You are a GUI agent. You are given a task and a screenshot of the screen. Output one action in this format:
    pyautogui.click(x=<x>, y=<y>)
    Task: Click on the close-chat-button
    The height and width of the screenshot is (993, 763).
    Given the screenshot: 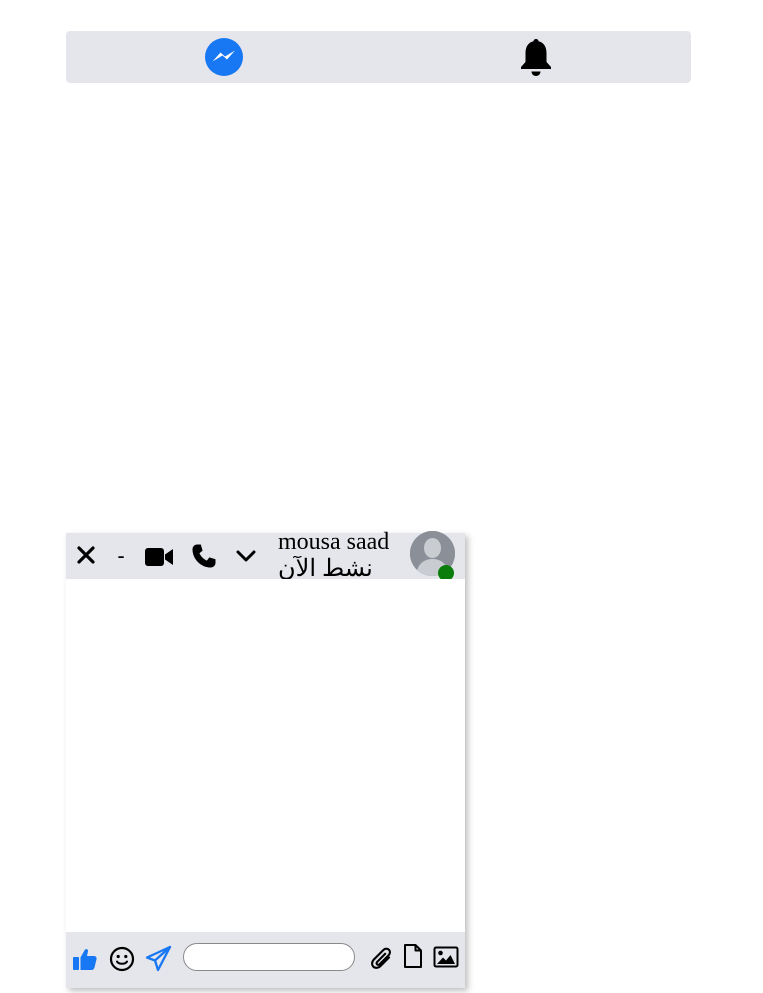 What is the action you would take?
    pyautogui.click(x=86, y=555)
    